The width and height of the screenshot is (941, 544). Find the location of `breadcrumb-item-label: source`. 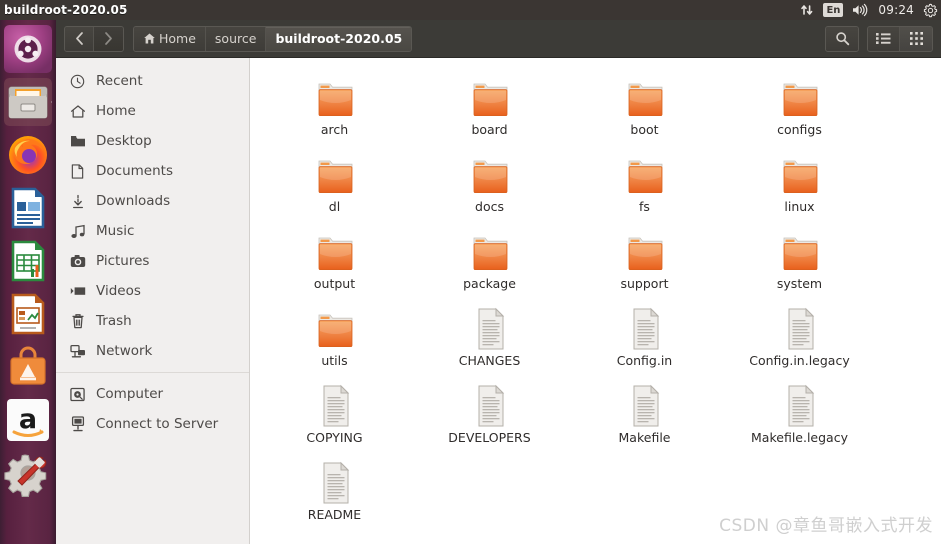

breadcrumb-item-label: source is located at coordinates (235, 38).